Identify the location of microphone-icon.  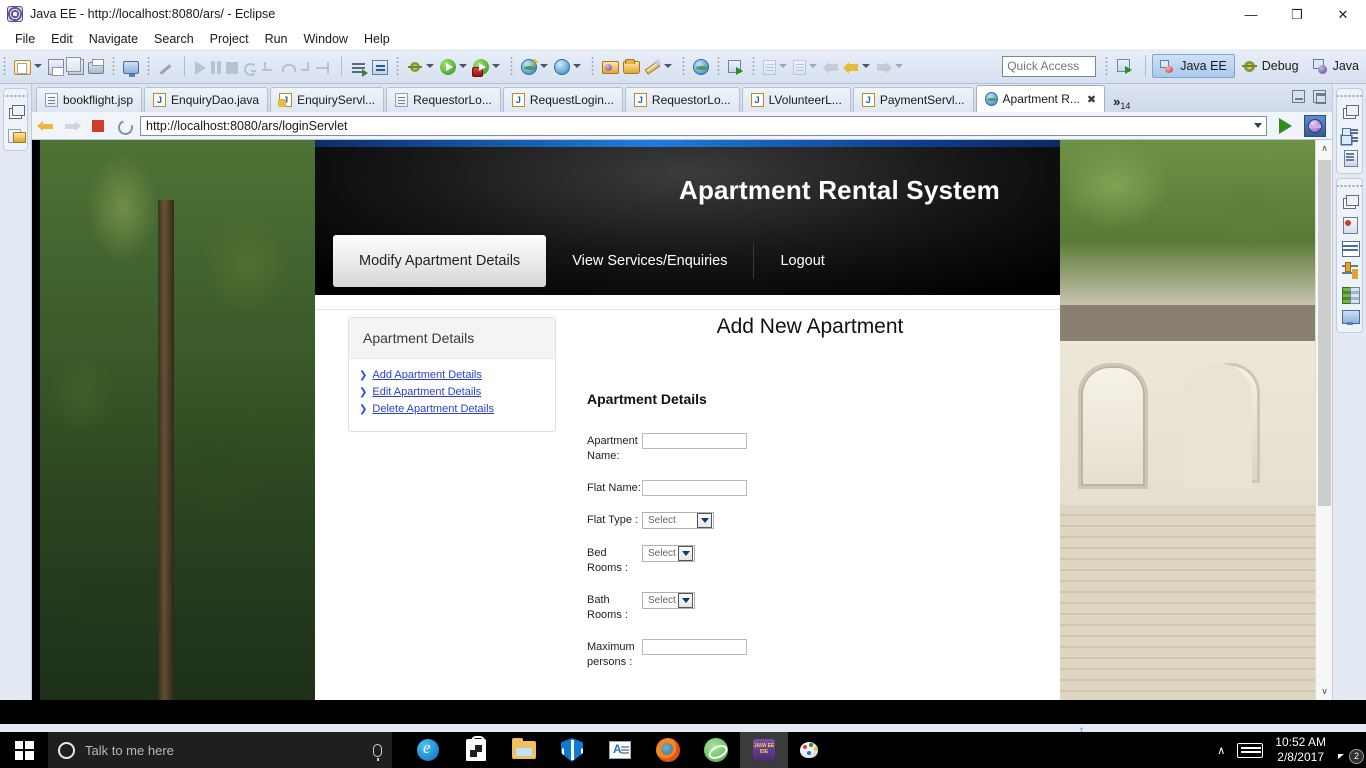
(377, 752).